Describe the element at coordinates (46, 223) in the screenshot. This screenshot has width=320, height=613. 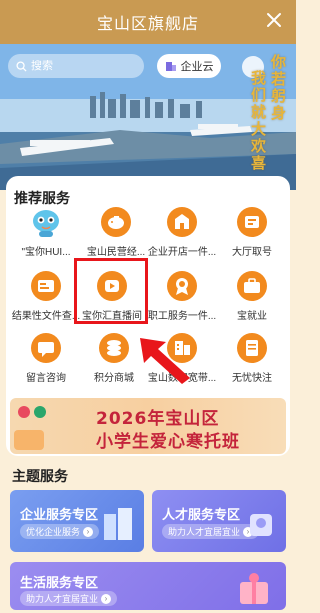
I see `mascot-icon` at that location.